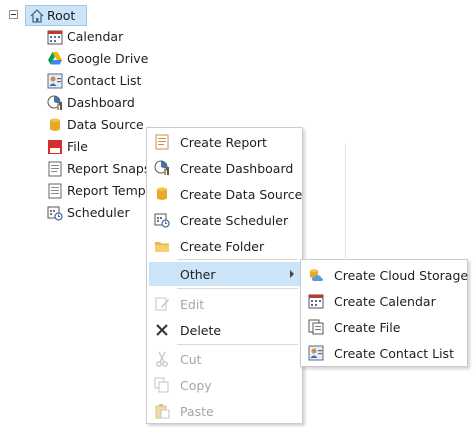  I want to click on google-drive-icon, so click(55, 58).